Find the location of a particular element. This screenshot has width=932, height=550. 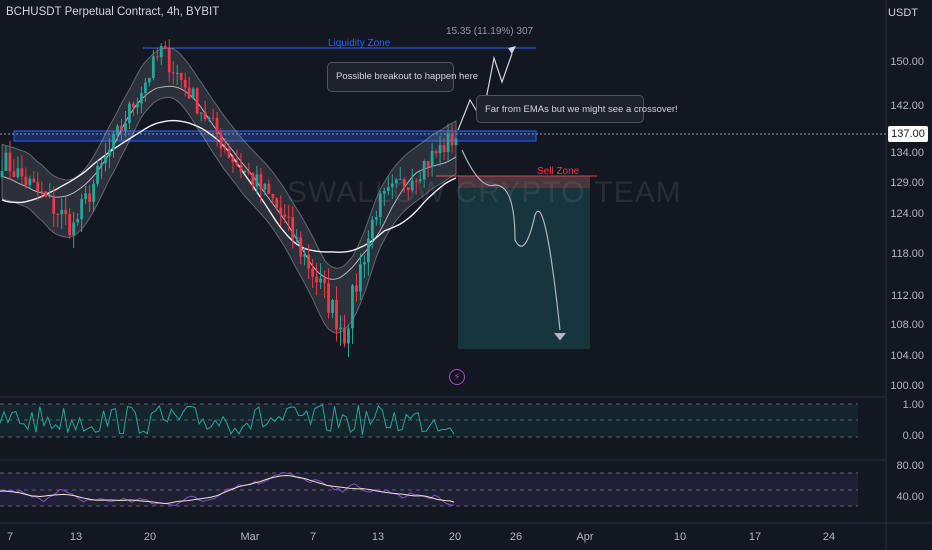

currency-label: USDT is located at coordinates (903, 13).